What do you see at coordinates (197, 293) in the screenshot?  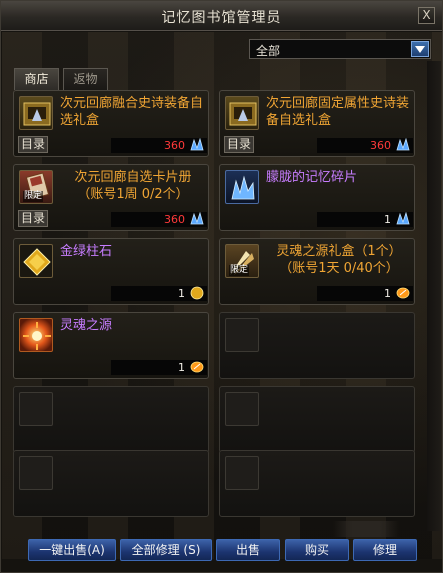 I see `gold-coin-icon` at bounding box center [197, 293].